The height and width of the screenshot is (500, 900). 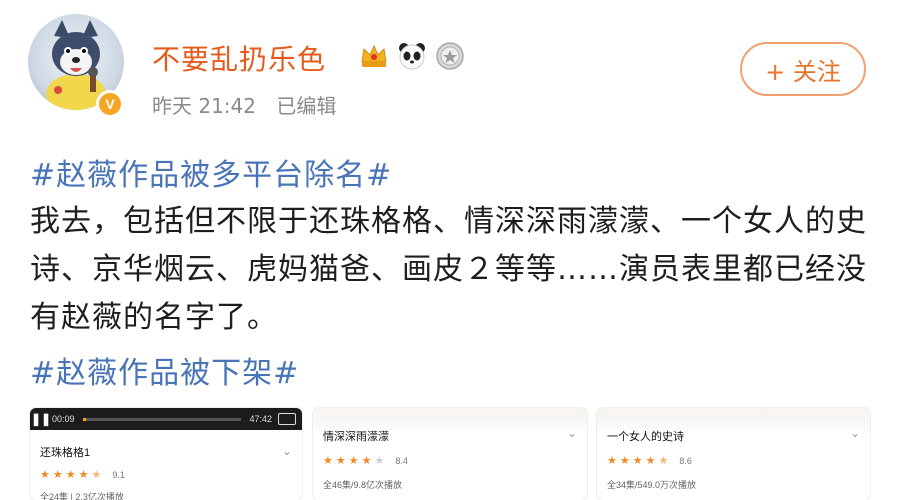 I want to click on card-title: 一个女人的史诗, so click(x=645, y=437).